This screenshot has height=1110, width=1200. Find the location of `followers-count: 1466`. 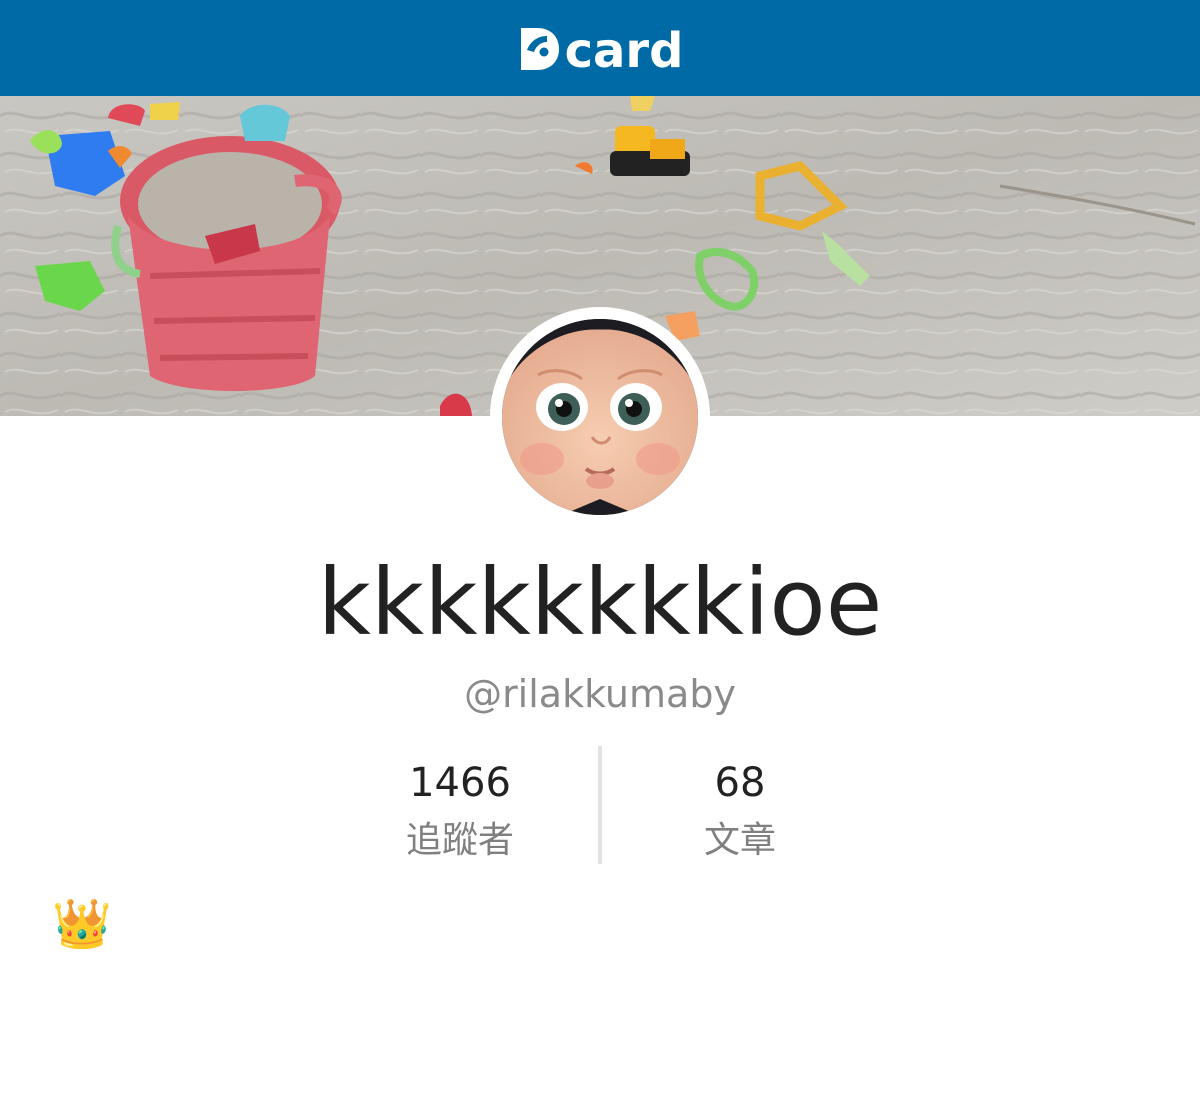

followers-count: 1466 is located at coordinates (460, 783).